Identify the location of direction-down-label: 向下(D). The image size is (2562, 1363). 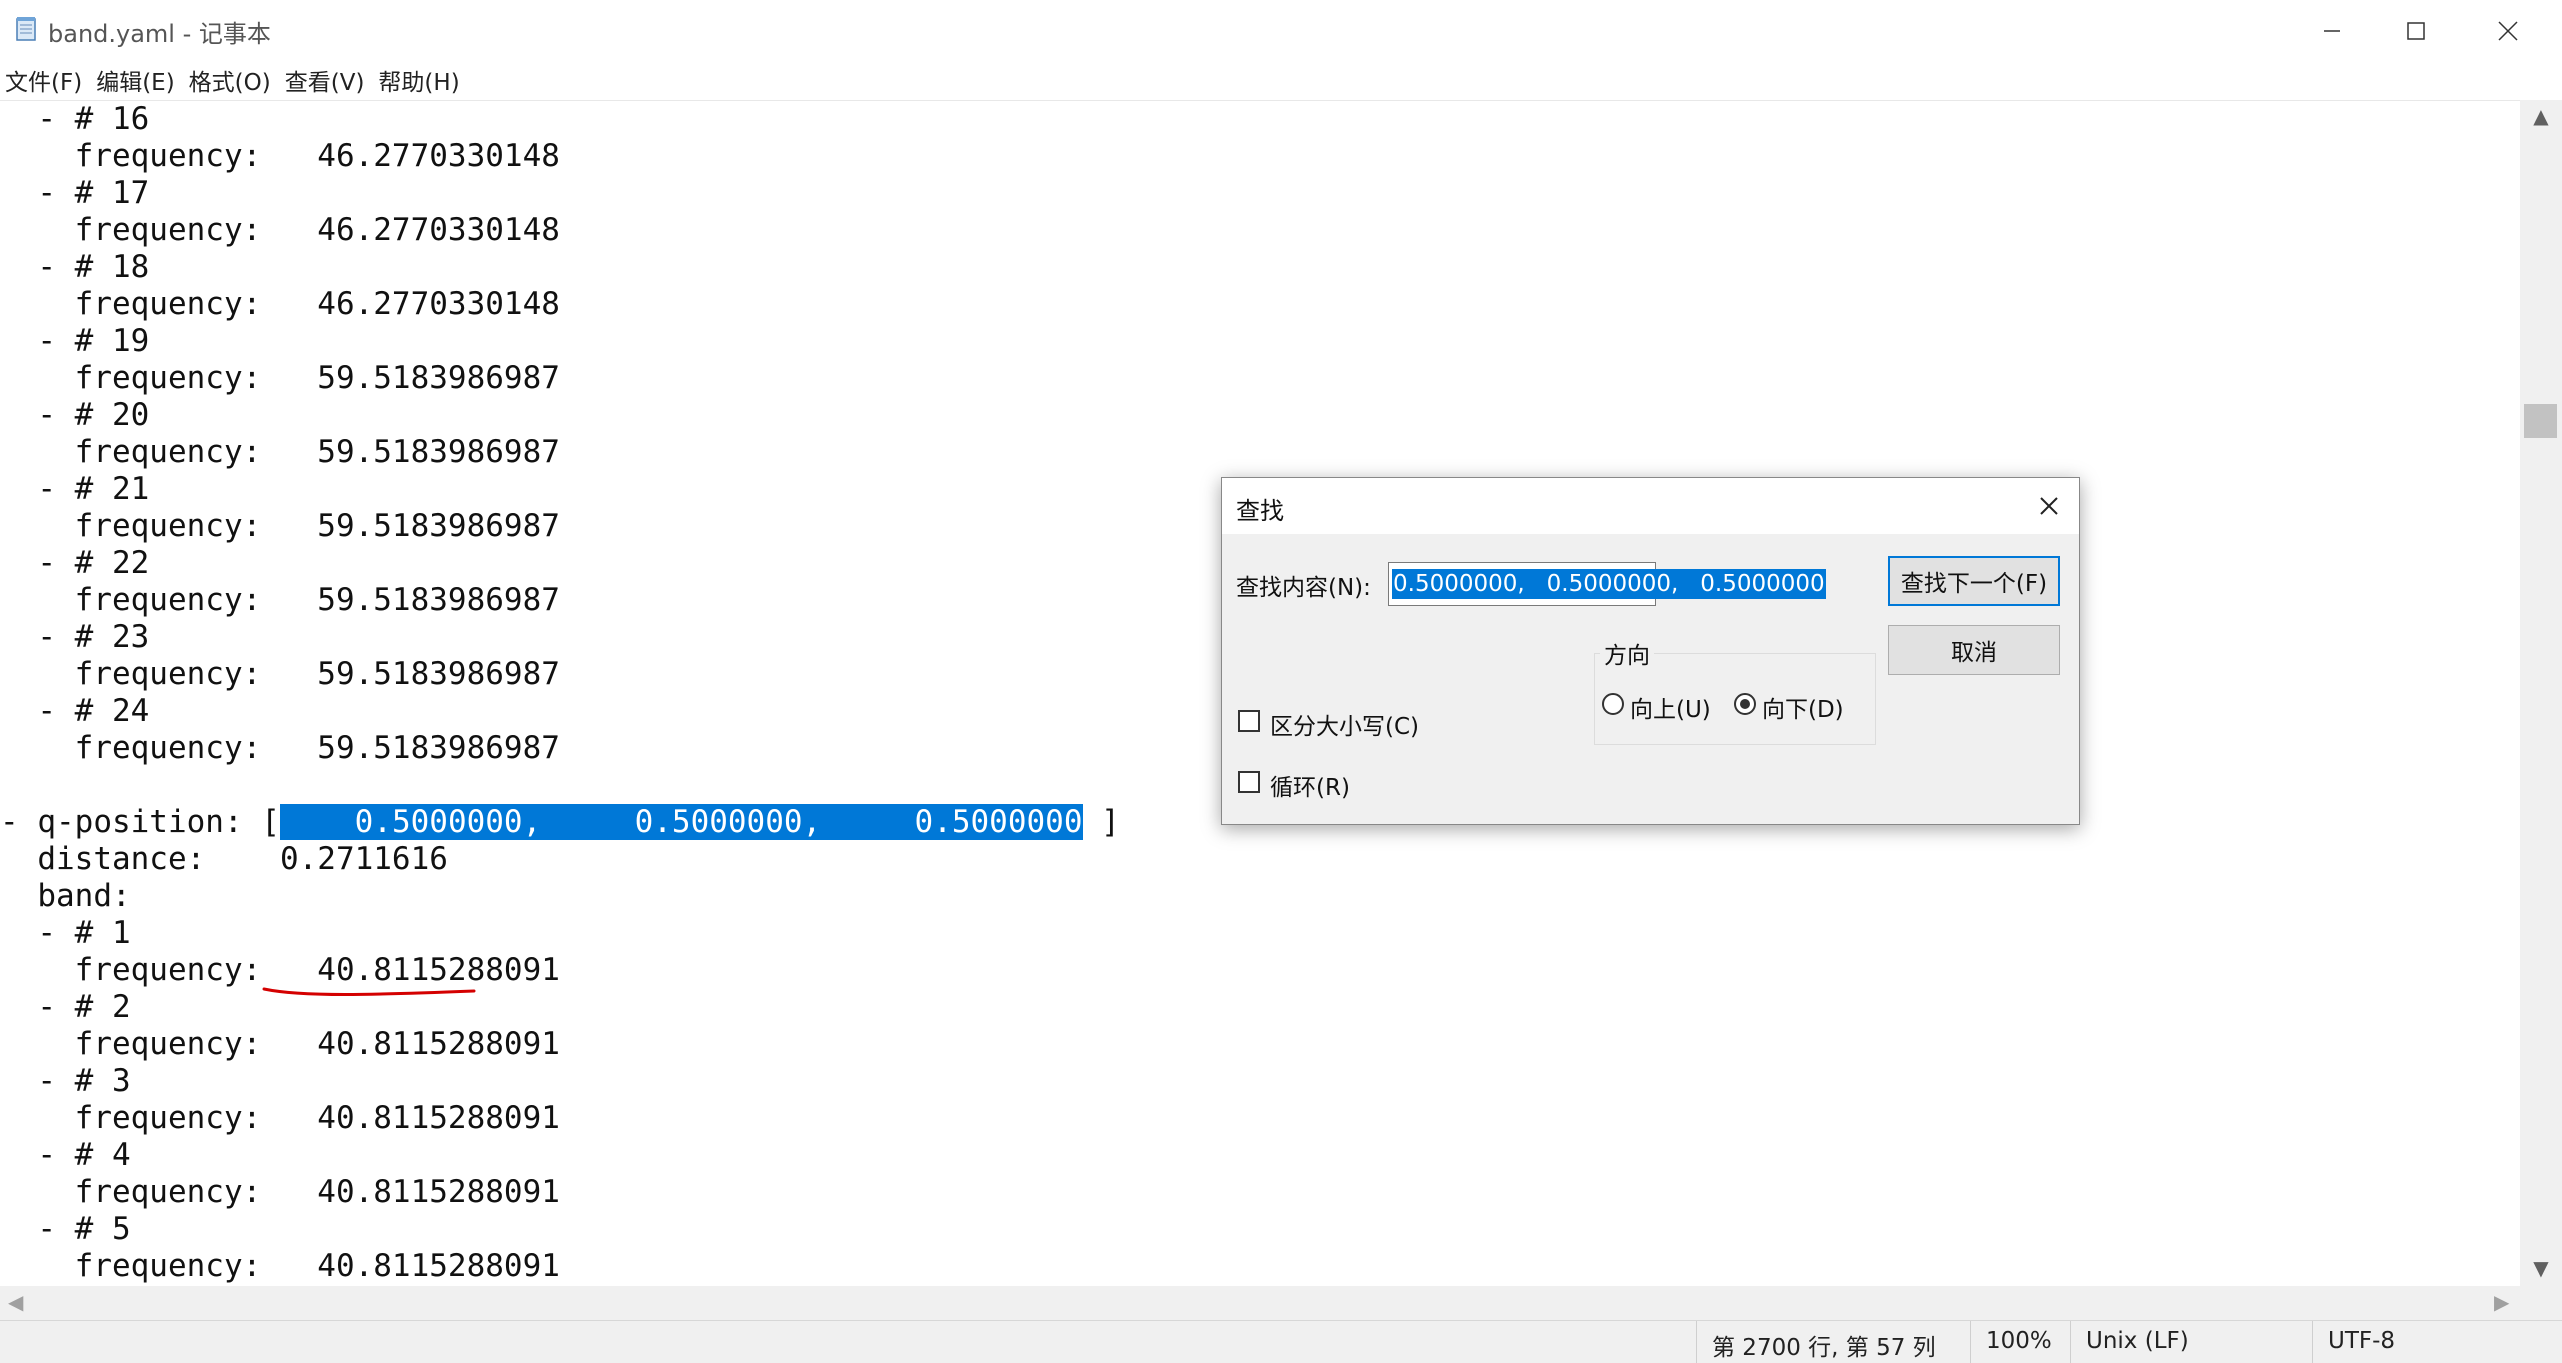
(1803, 707).